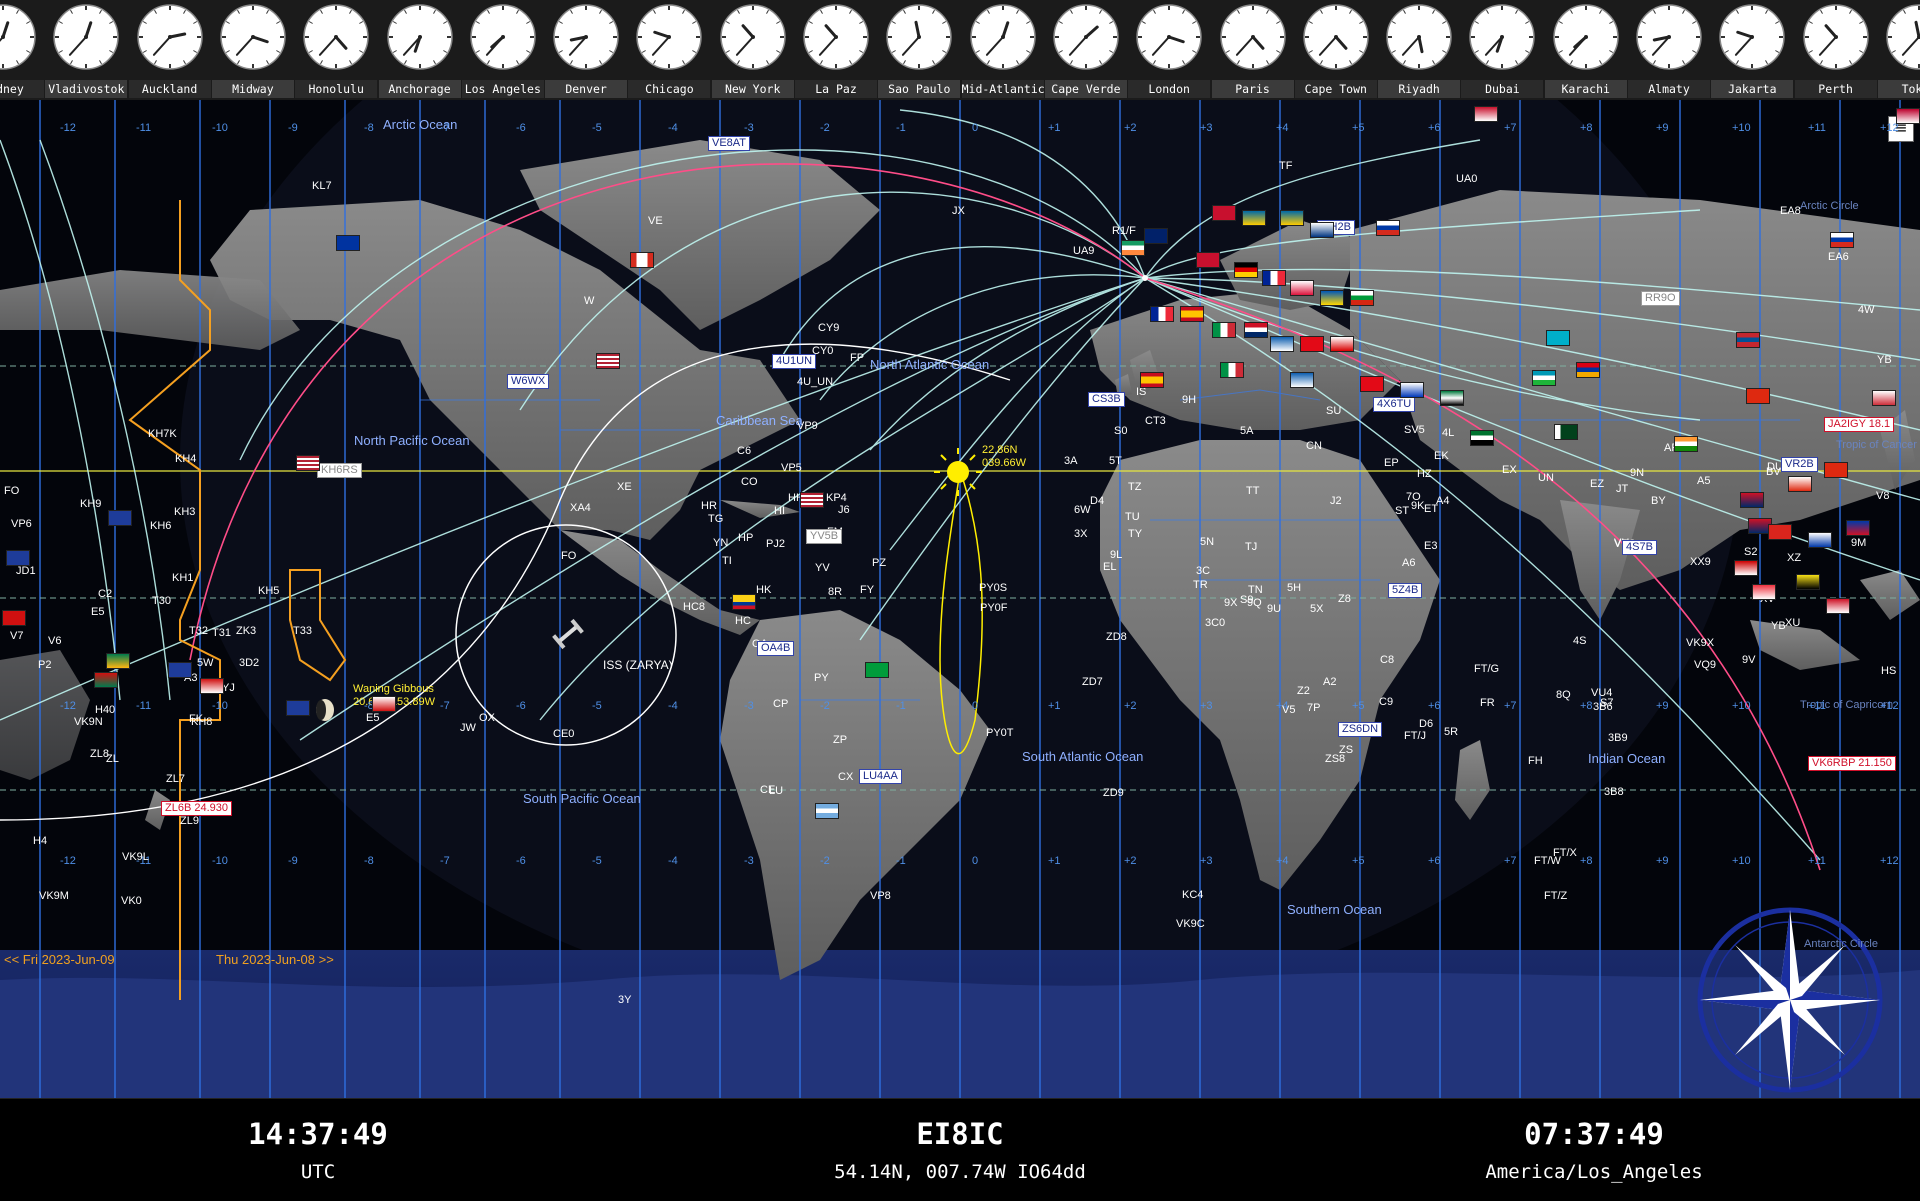  What do you see at coordinates (1130, 861) in the screenshot?
I see `timezone-offset-label: +2` at bounding box center [1130, 861].